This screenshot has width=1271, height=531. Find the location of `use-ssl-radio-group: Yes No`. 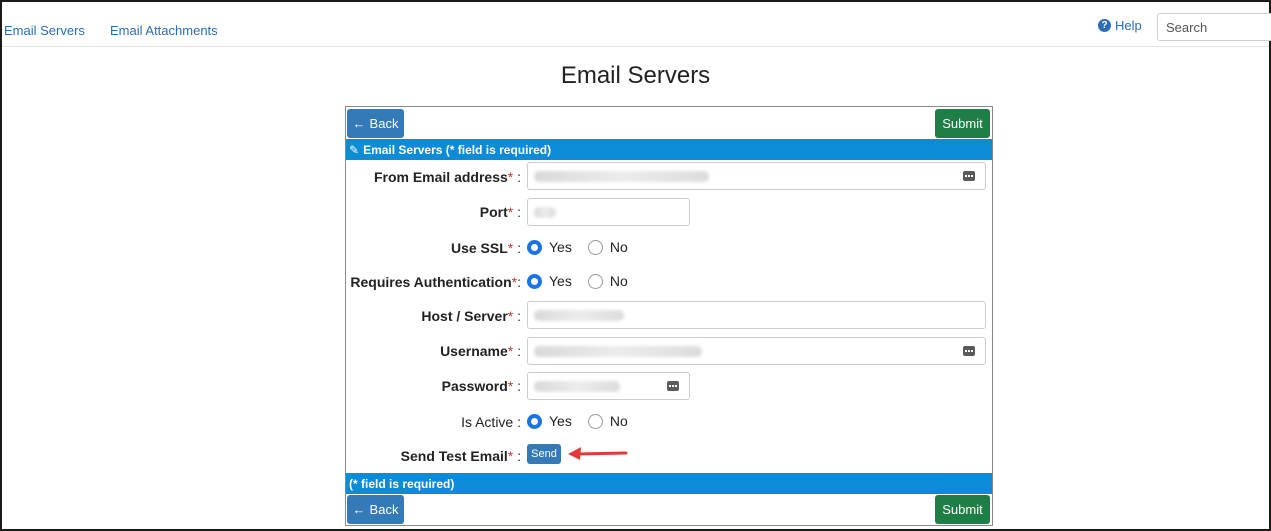

use-ssl-radio-group: Yes No is located at coordinates (585, 247).